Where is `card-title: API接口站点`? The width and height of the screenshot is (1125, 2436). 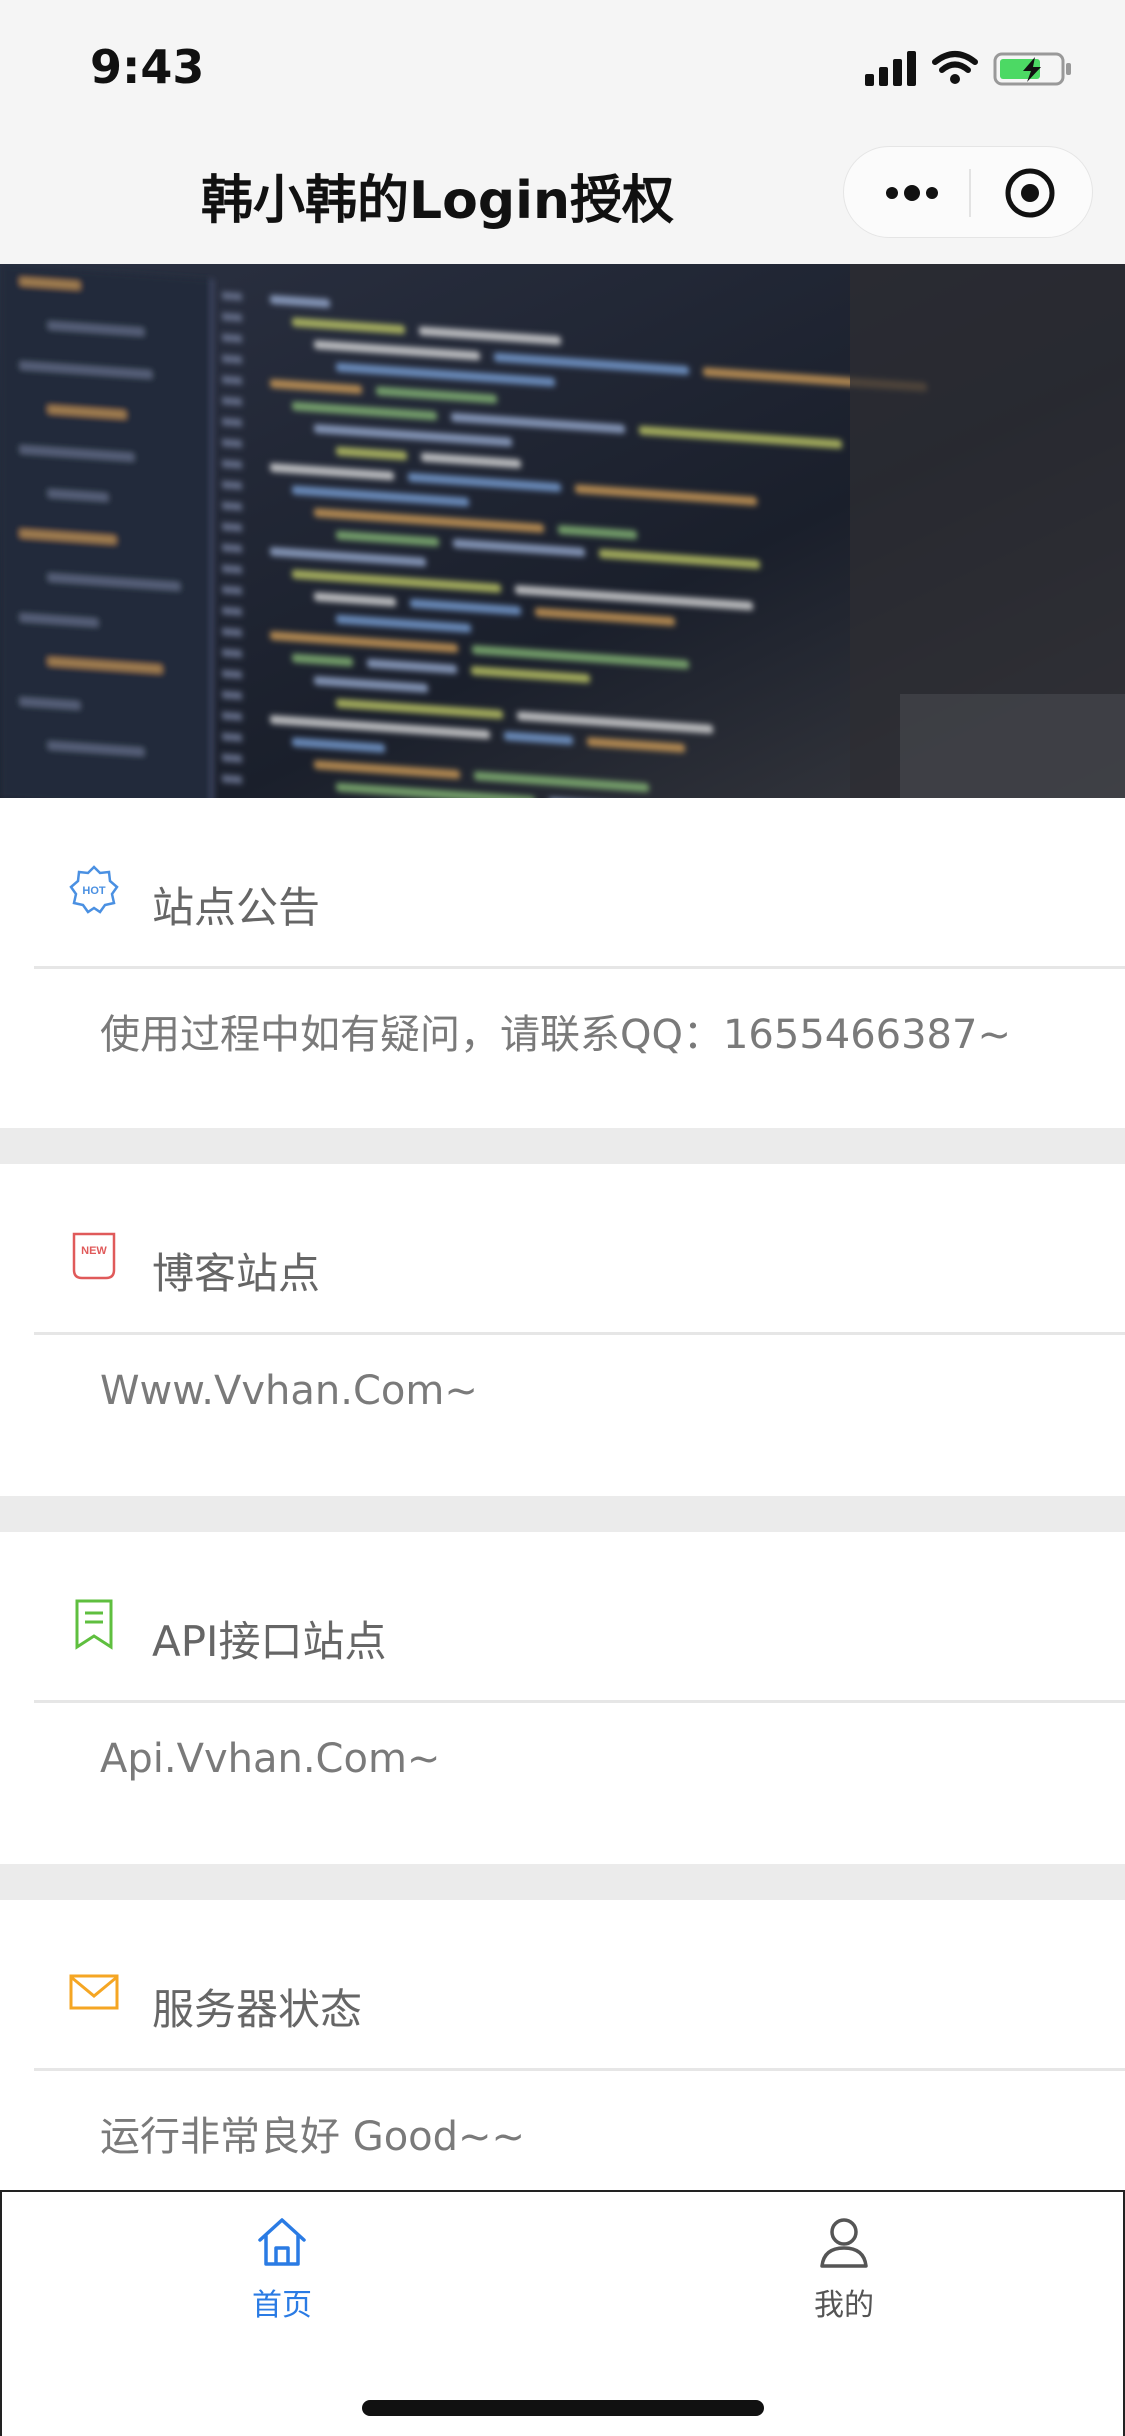 card-title: API接口站点 is located at coordinates (269, 1641).